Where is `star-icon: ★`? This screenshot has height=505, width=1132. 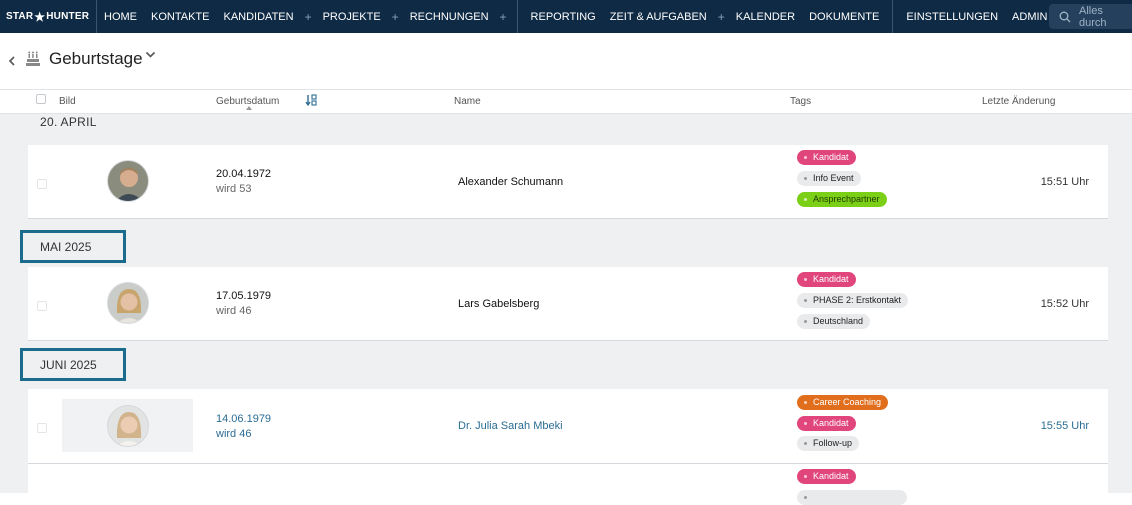 star-icon: ★ is located at coordinates (40, 16).